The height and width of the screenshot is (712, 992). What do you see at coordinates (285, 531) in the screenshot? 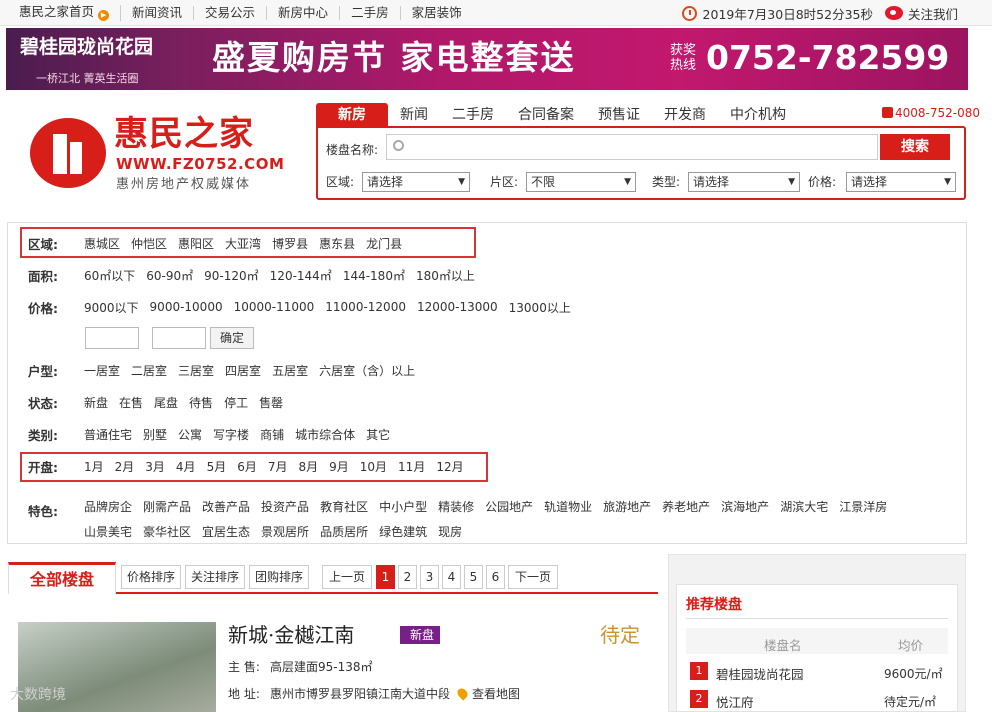
I see `filter-option: 景观居所` at bounding box center [285, 531].